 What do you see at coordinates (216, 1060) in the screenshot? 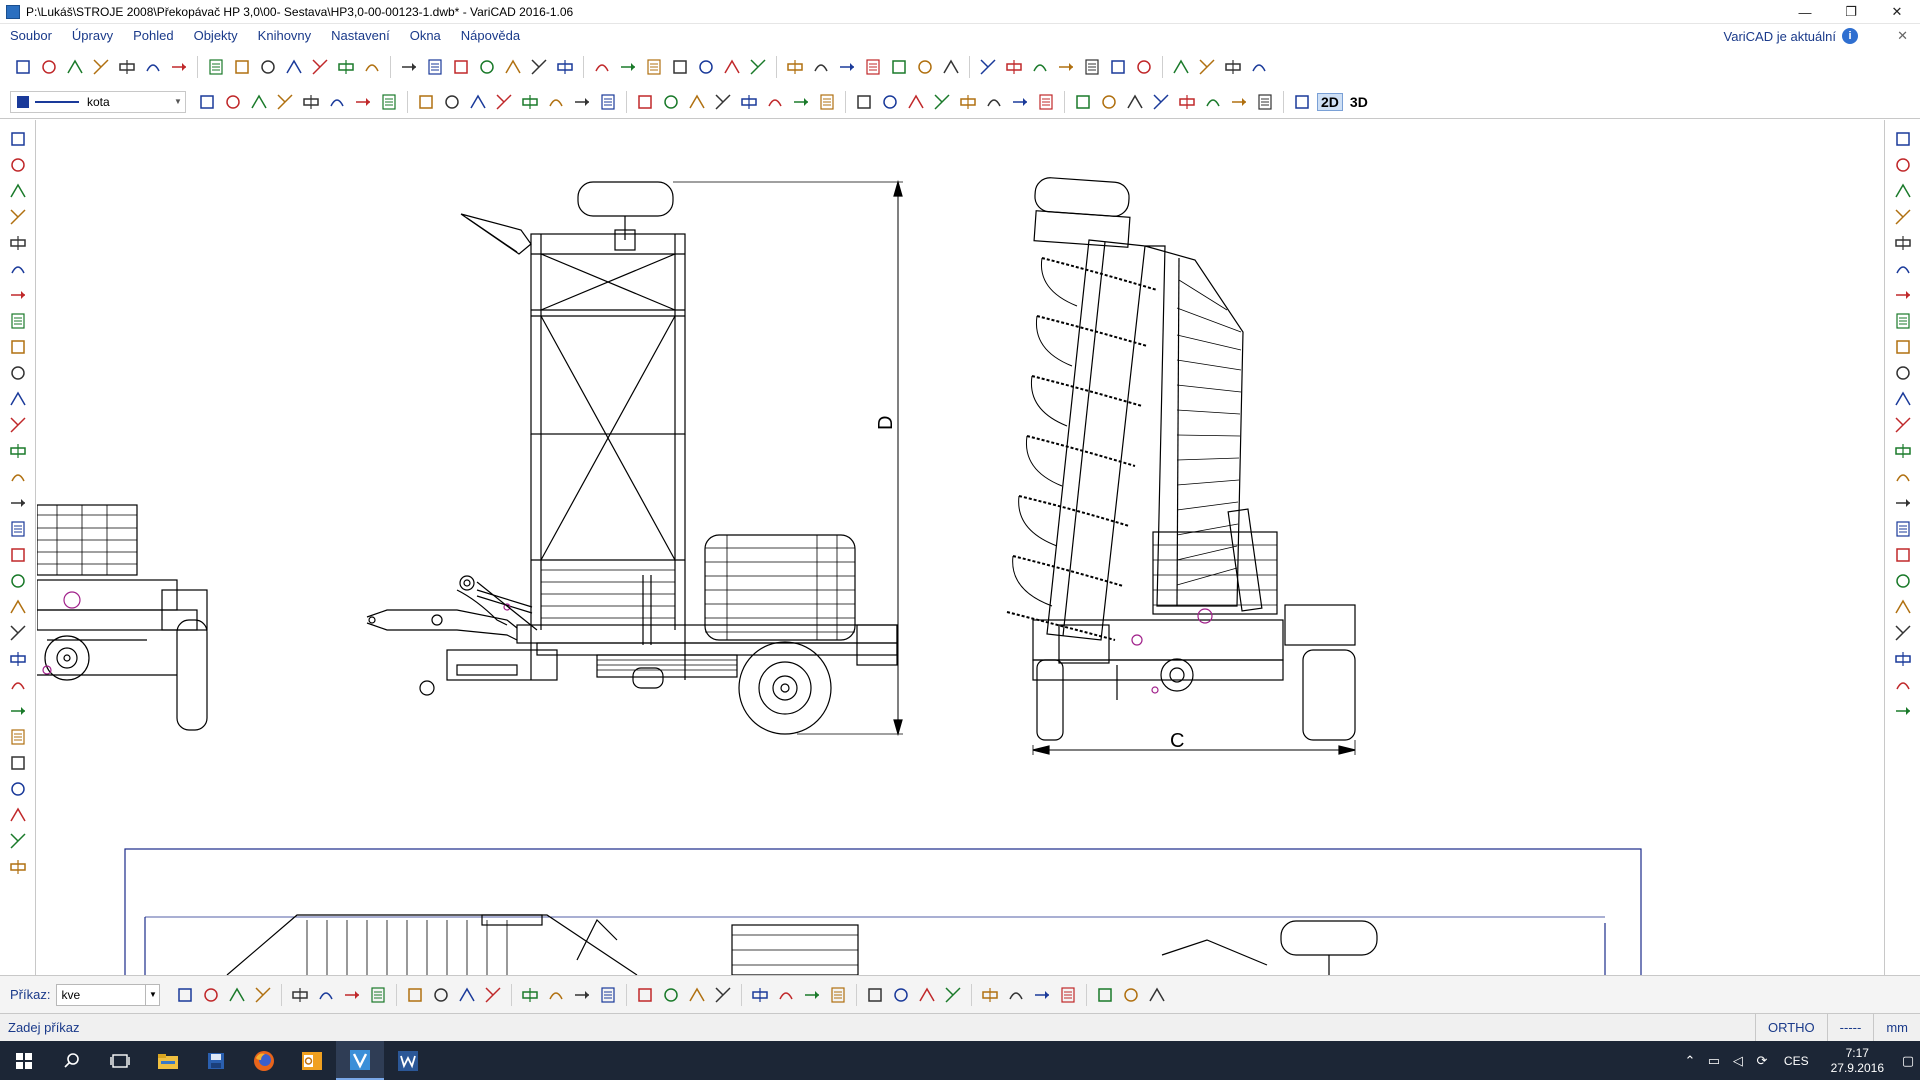
I see `varicad-save-icon` at bounding box center [216, 1060].